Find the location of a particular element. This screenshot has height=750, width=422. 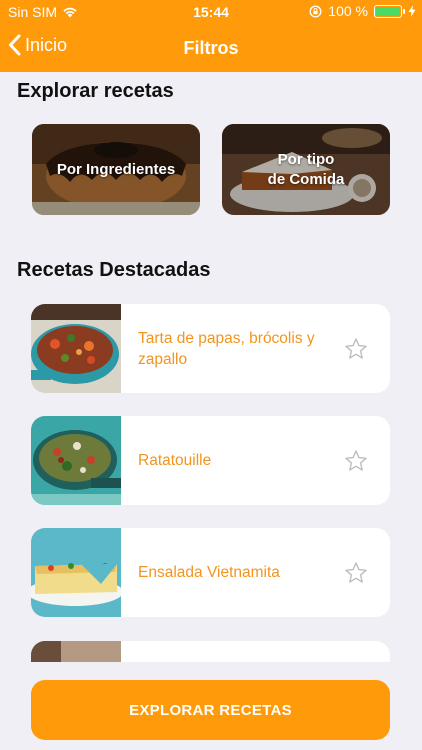

recipe-card: Ratatouille is located at coordinates (210, 460).